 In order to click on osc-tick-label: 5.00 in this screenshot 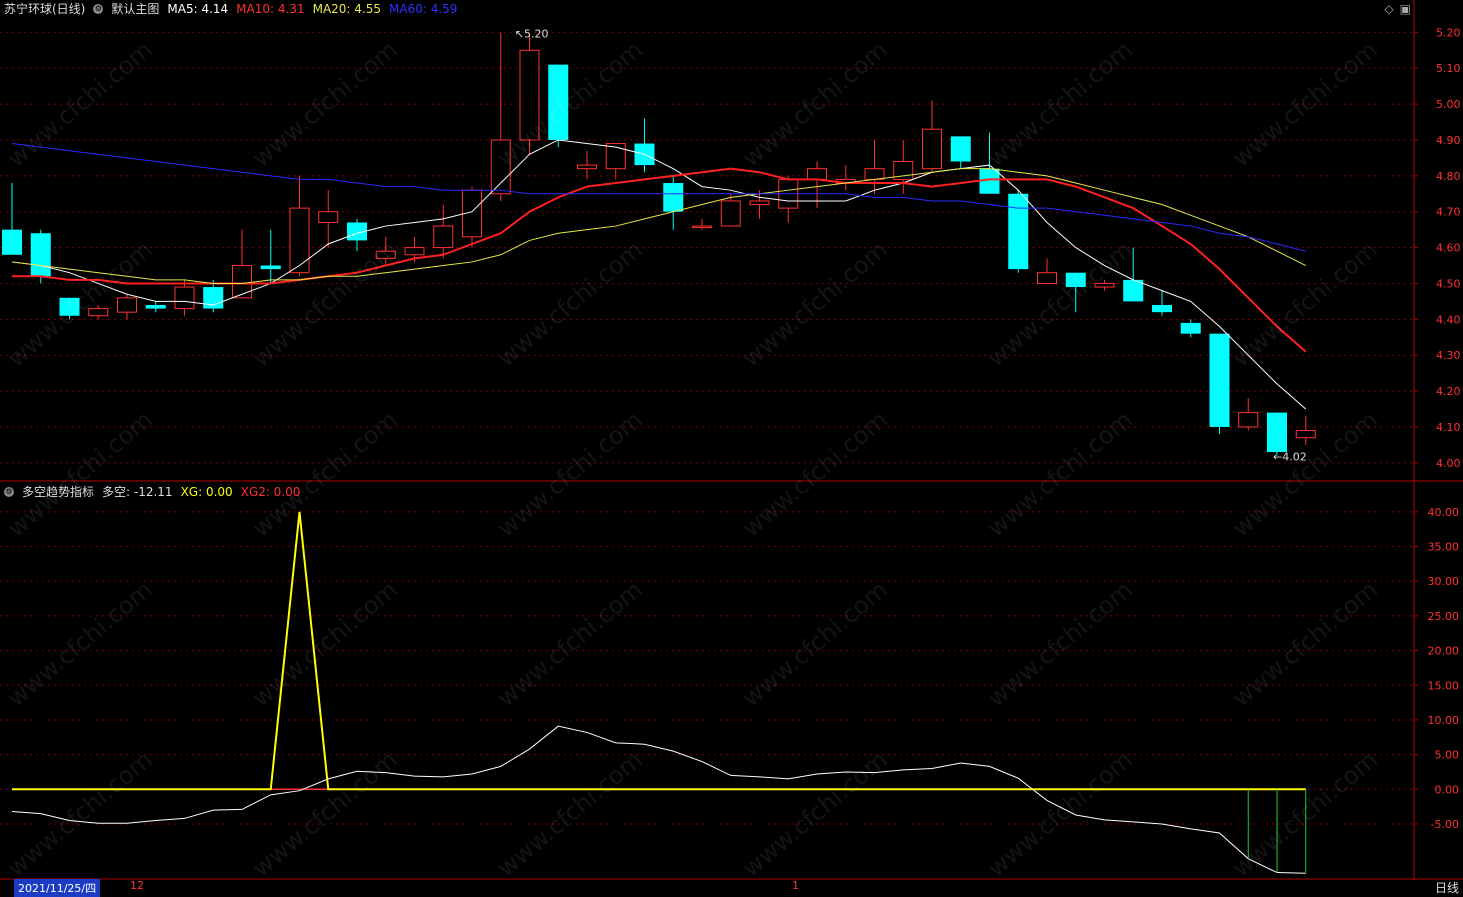, I will do `click(1447, 755)`.